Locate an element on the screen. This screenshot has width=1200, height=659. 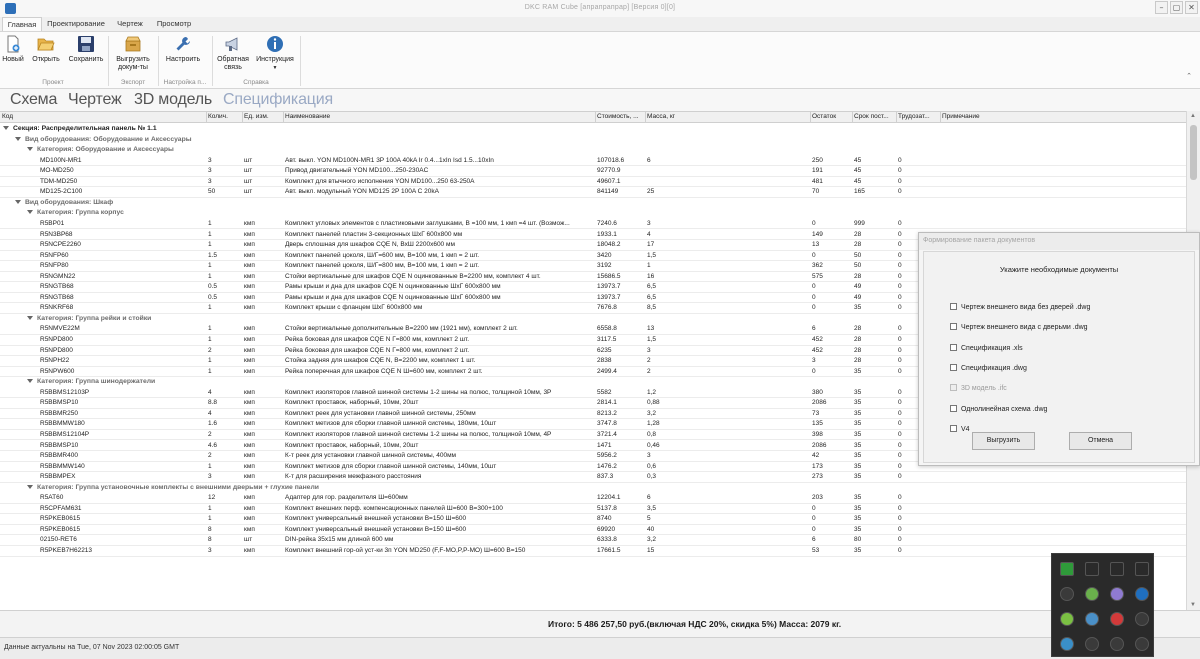
tab-design: Проектирование is located at coordinates (76, 24).